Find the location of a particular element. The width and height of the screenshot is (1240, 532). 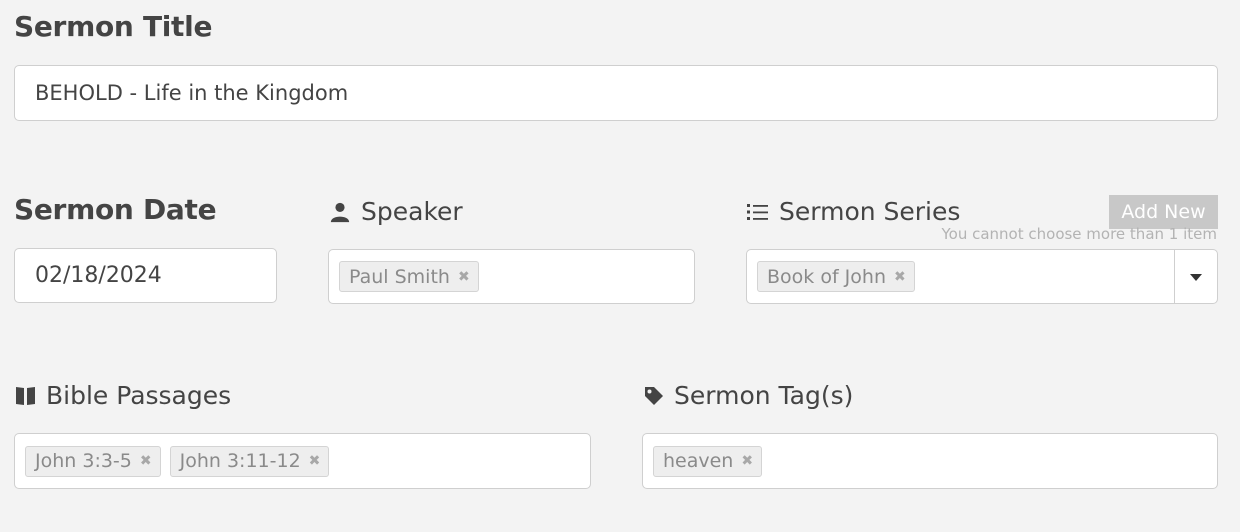

speaker-label: Speaker is located at coordinates (396, 211).